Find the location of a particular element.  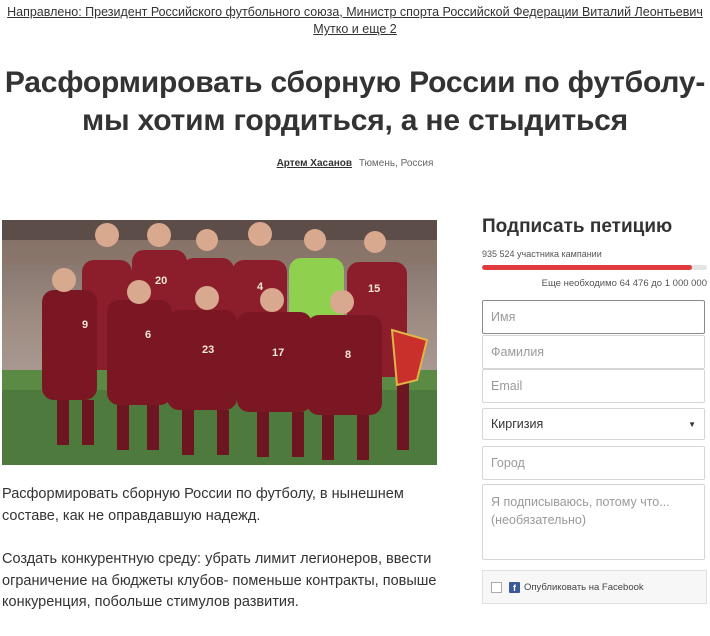

publish-facebook-option: f Опубликовать на Facebook is located at coordinates (594, 587).